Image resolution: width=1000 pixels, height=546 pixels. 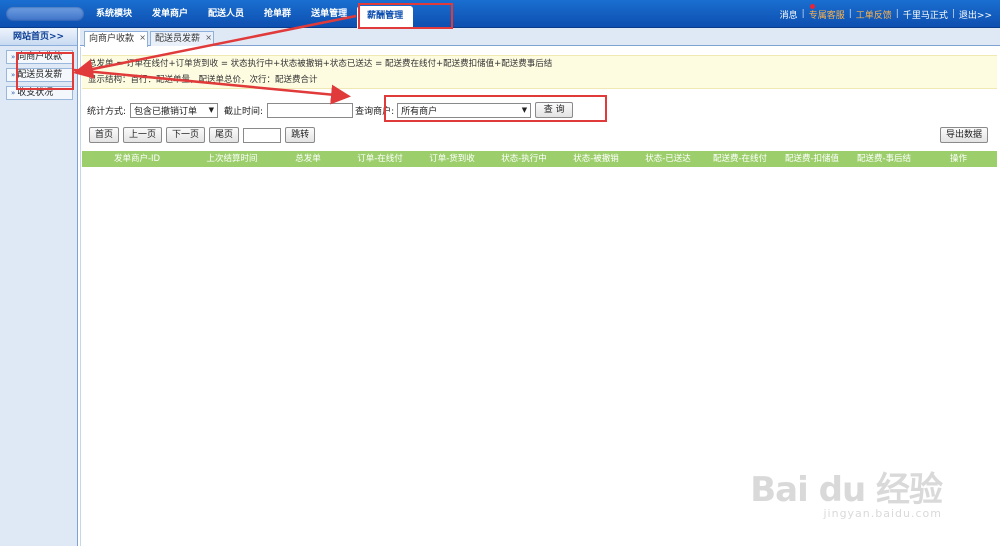 What do you see at coordinates (212, 86) in the screenshot?
I see `arrow-to-merchant` at bounding box center [212, 86].